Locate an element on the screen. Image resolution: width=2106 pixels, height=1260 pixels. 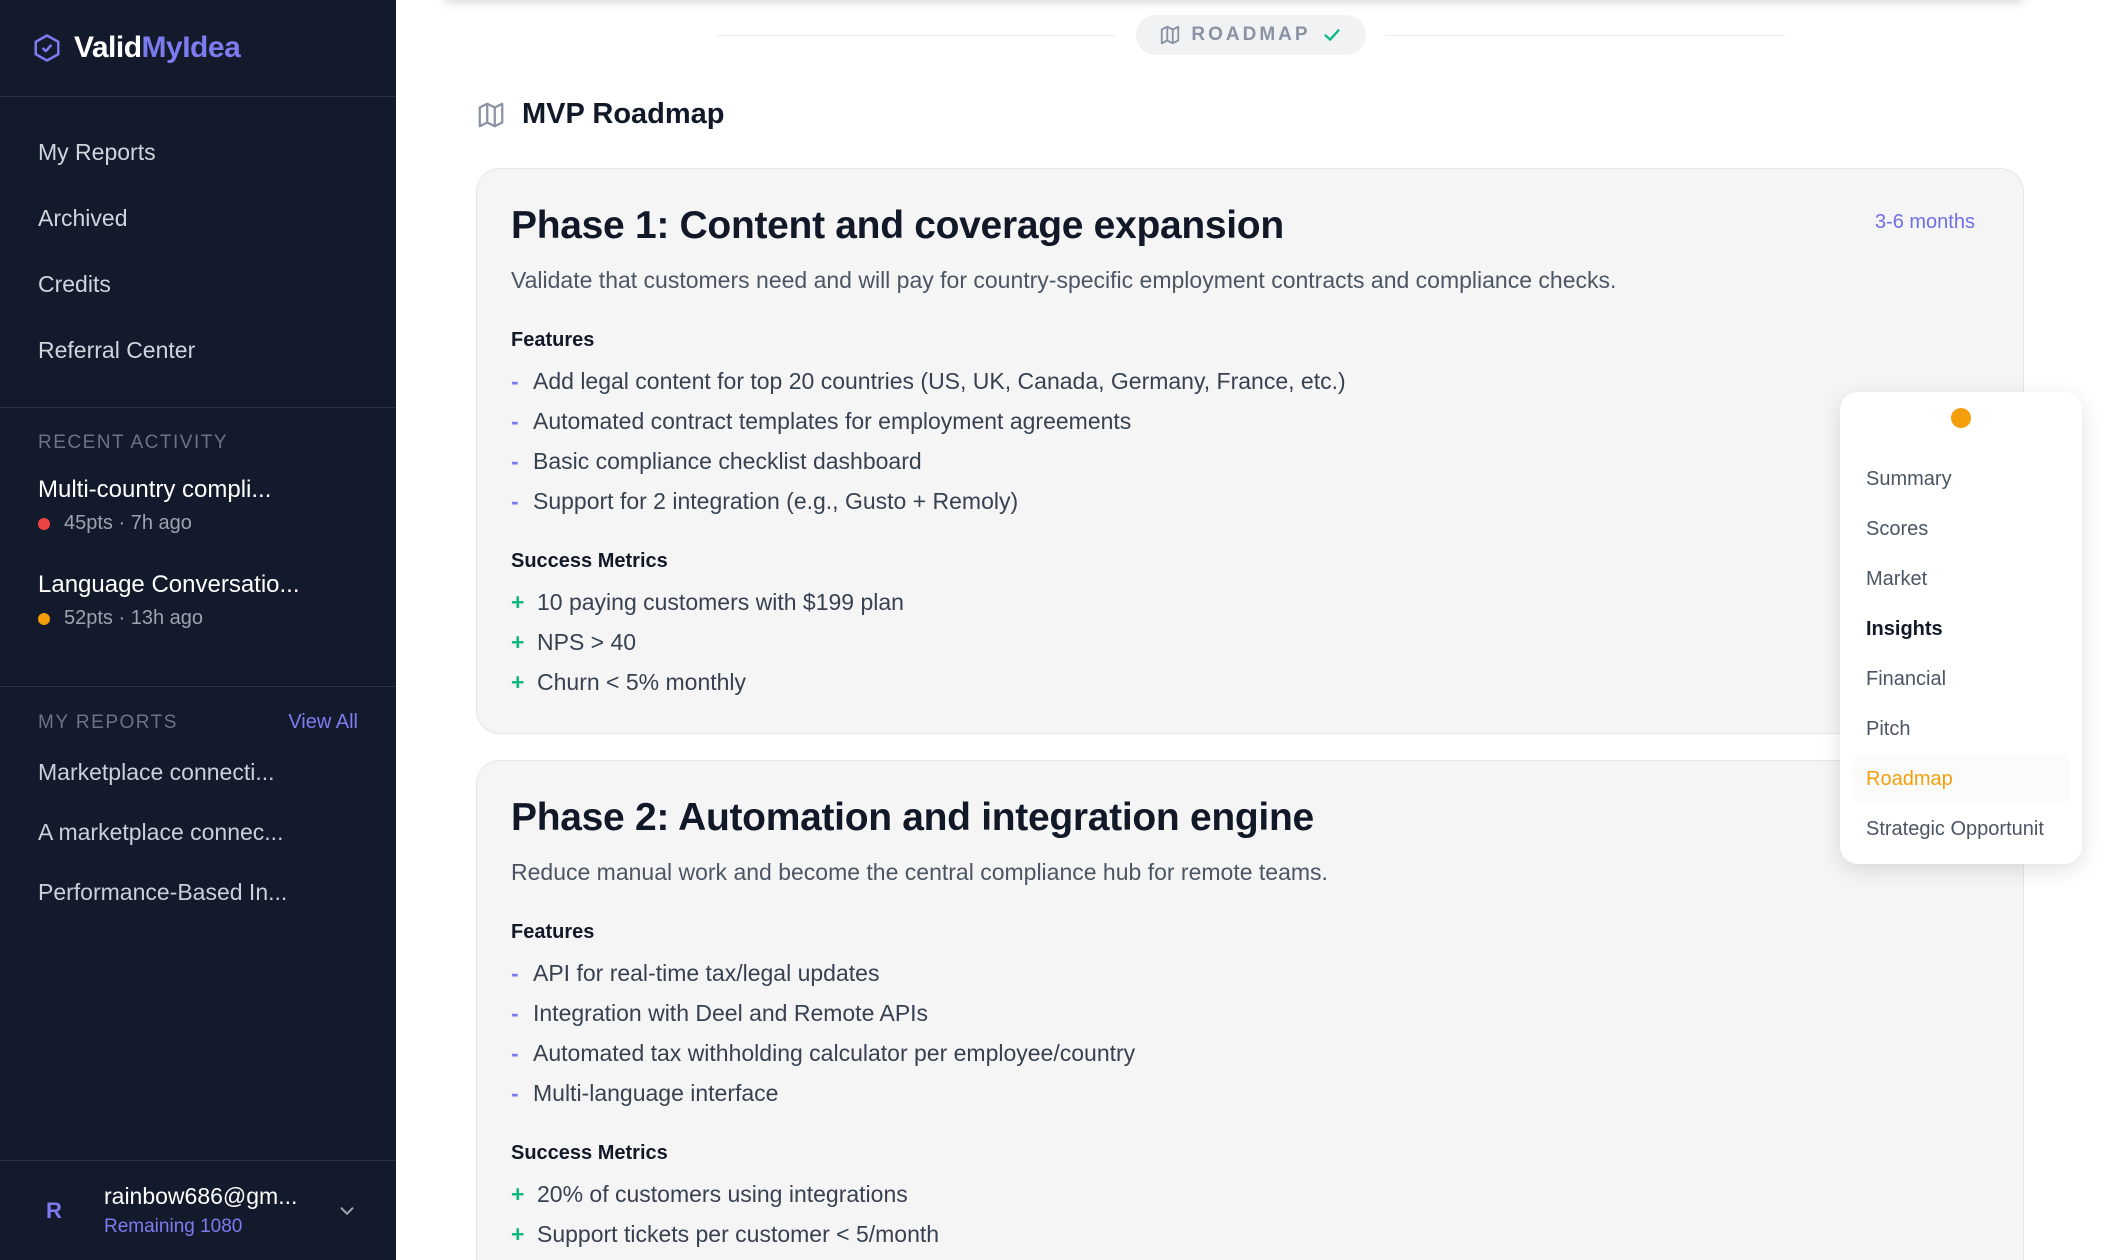
check-icon is located at coordinates (1331, 35).